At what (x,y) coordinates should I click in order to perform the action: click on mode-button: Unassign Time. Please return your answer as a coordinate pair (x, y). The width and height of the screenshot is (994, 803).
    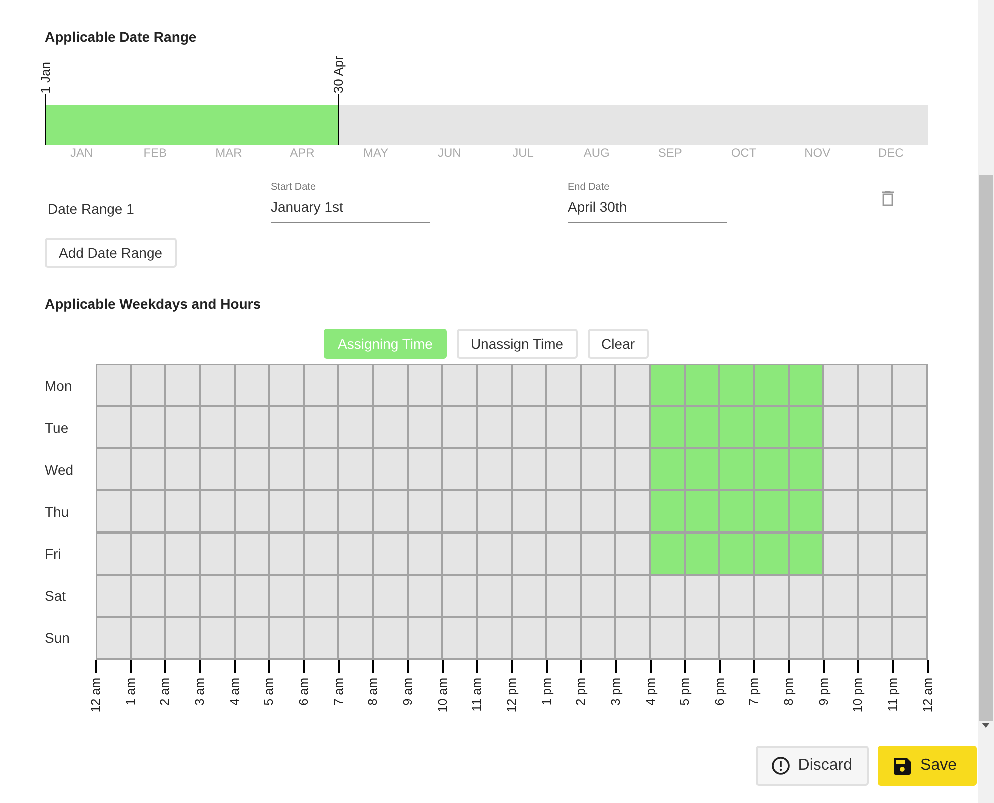
    Looking at the image, I should click on (517, 344).